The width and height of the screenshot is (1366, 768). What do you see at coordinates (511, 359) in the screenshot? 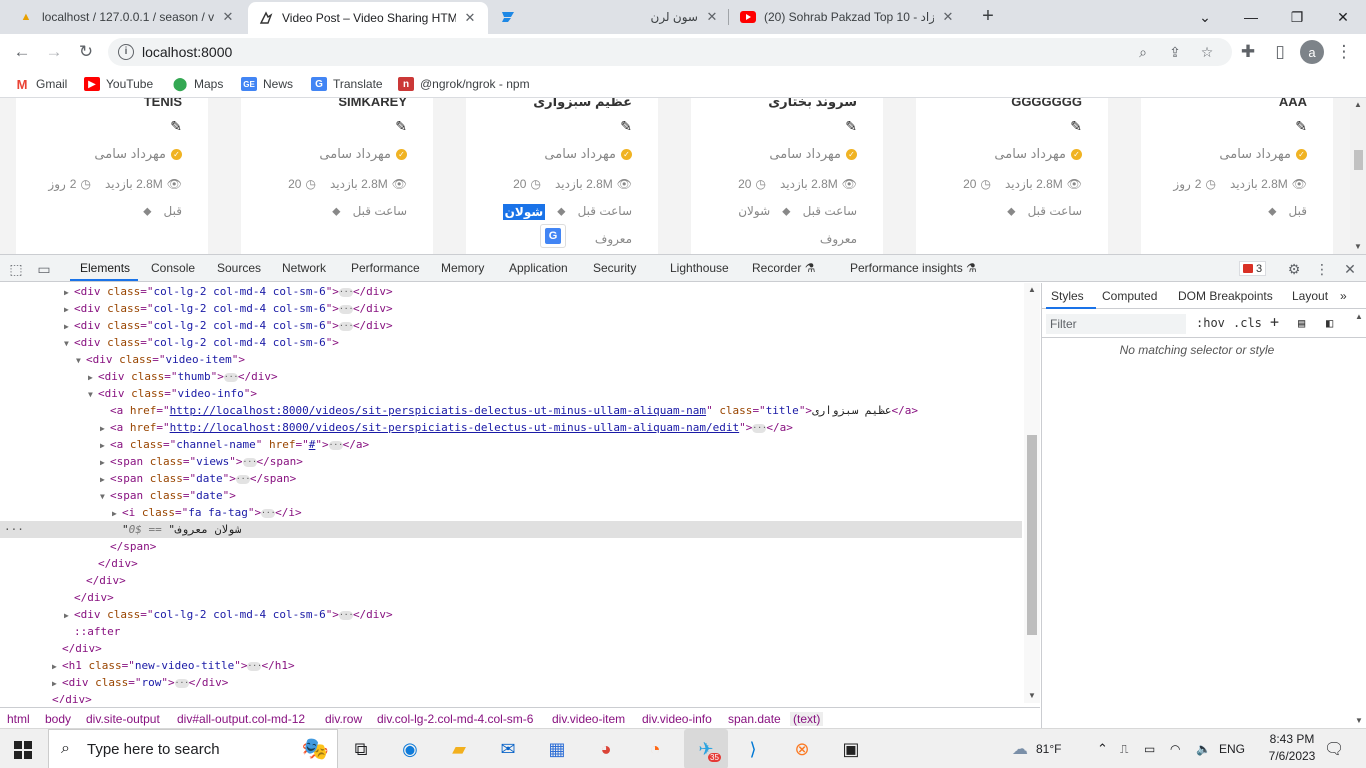
I see `dom-node: ▼ <div class="video-item">` at bounding box center [511, 359].